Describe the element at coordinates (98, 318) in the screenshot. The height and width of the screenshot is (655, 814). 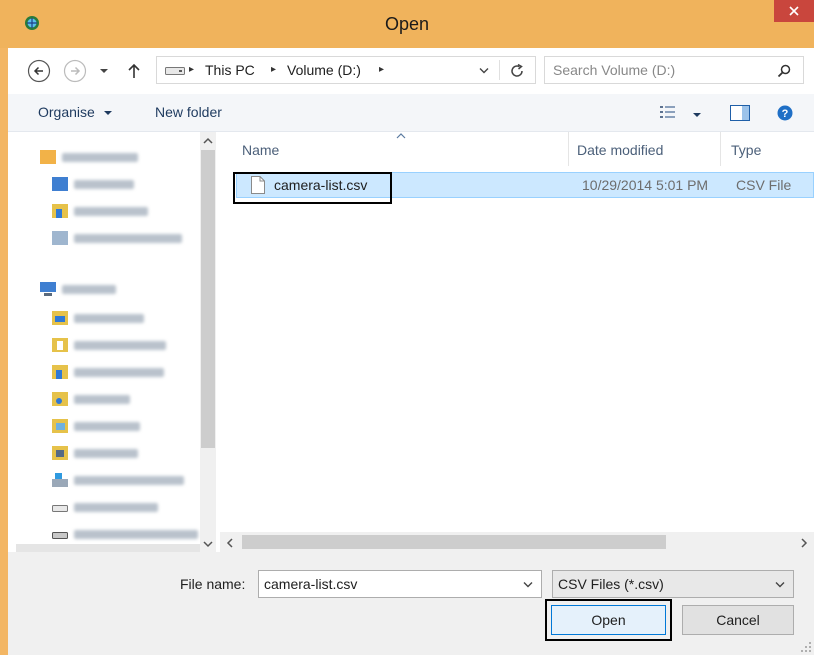
I see `nav-item-desktop-pc` at that location.